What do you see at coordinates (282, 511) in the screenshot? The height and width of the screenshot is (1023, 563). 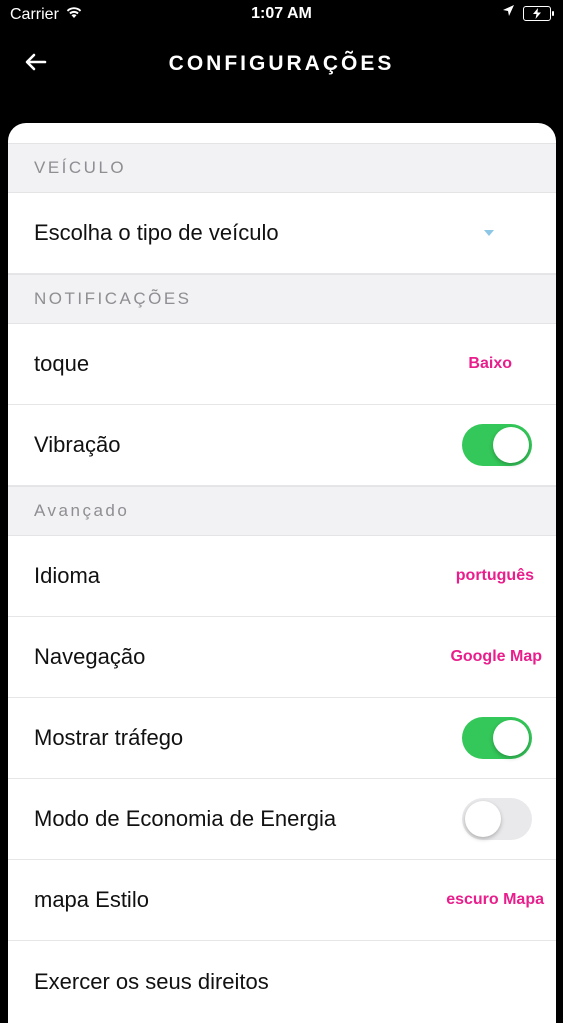 I see `section-header-advanced: Avançado` at bounding box center [282, 511].